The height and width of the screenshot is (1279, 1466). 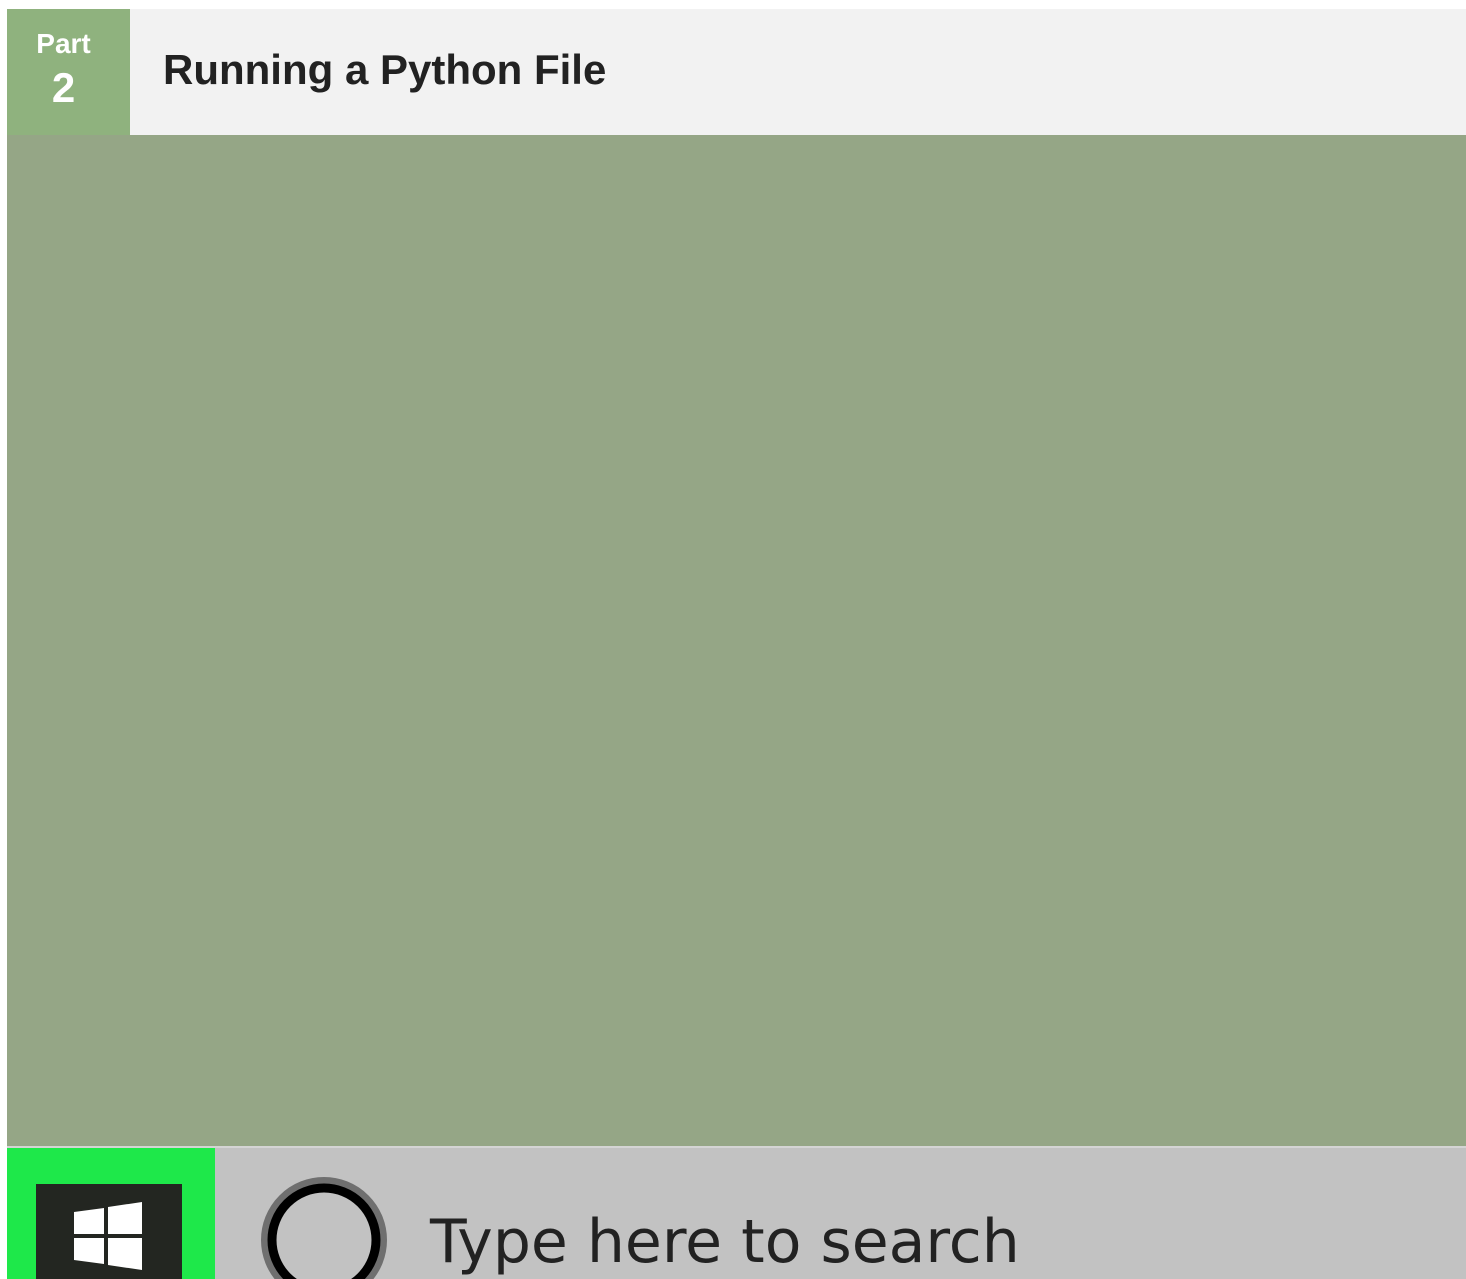 I want to click on section-title: Running a Python File, so click(x=385, y=69).